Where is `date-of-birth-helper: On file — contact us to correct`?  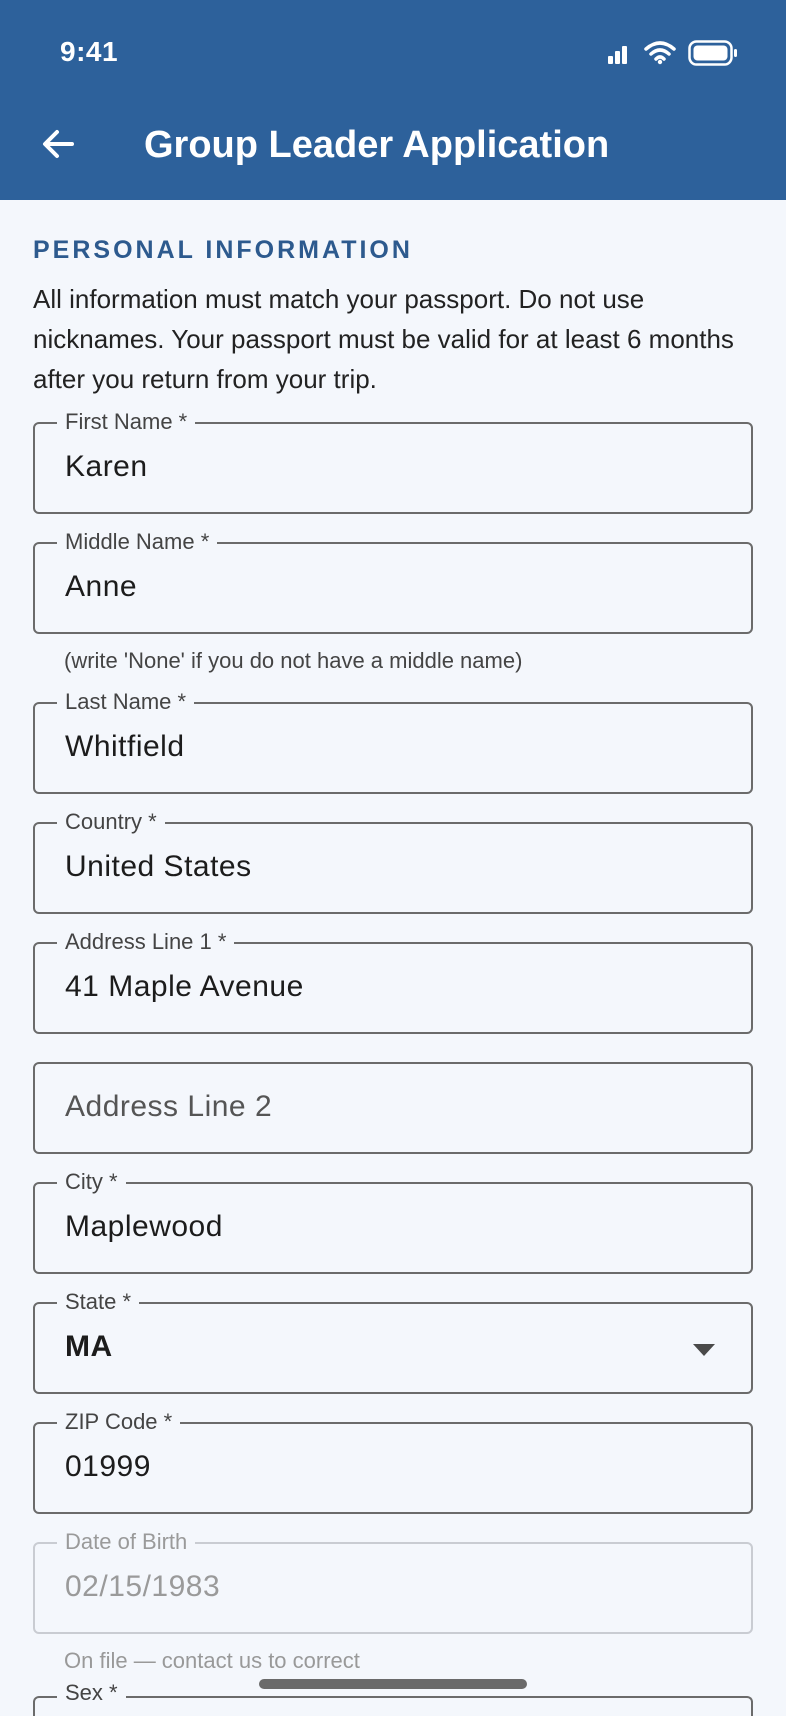 date-of-birth-helper: On file — contact us to correct is located at coordinates (212, 1660).